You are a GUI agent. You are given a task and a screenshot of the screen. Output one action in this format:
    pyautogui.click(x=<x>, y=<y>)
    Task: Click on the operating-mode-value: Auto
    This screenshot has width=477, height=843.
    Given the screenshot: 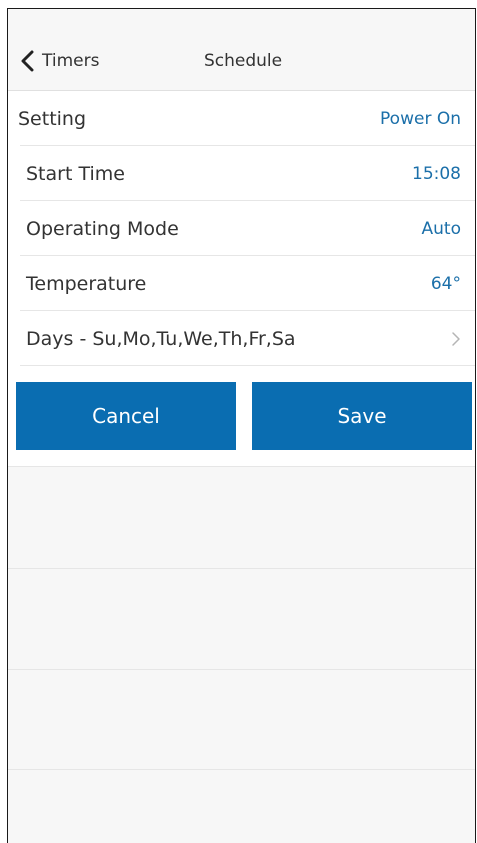 What is the action you would take?
    pyautogui.click(x=441, y=228)
    